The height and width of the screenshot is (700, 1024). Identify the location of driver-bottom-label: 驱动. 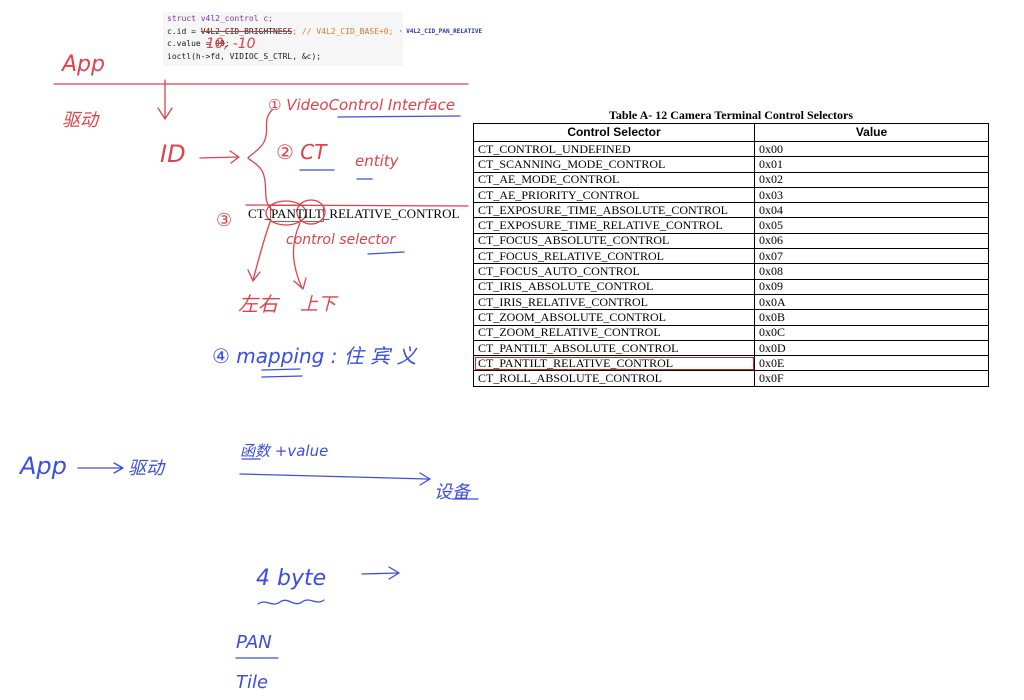
(146, 468).